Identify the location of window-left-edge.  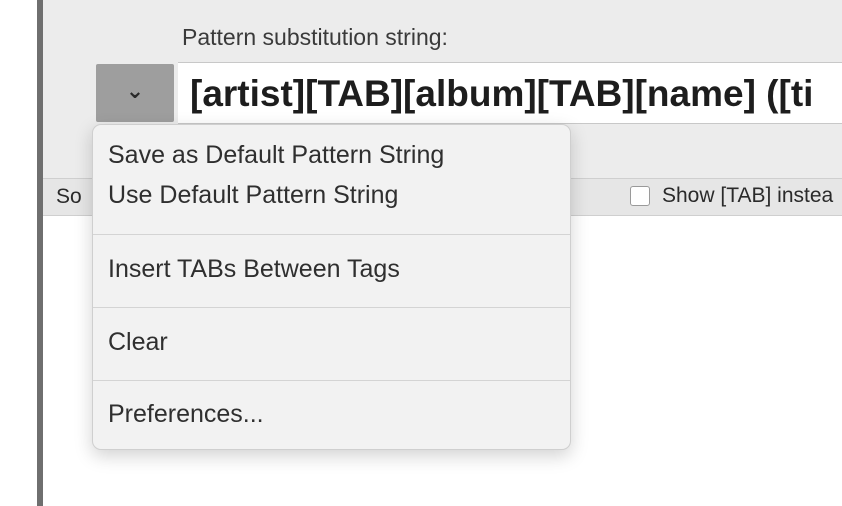
(19, 253).